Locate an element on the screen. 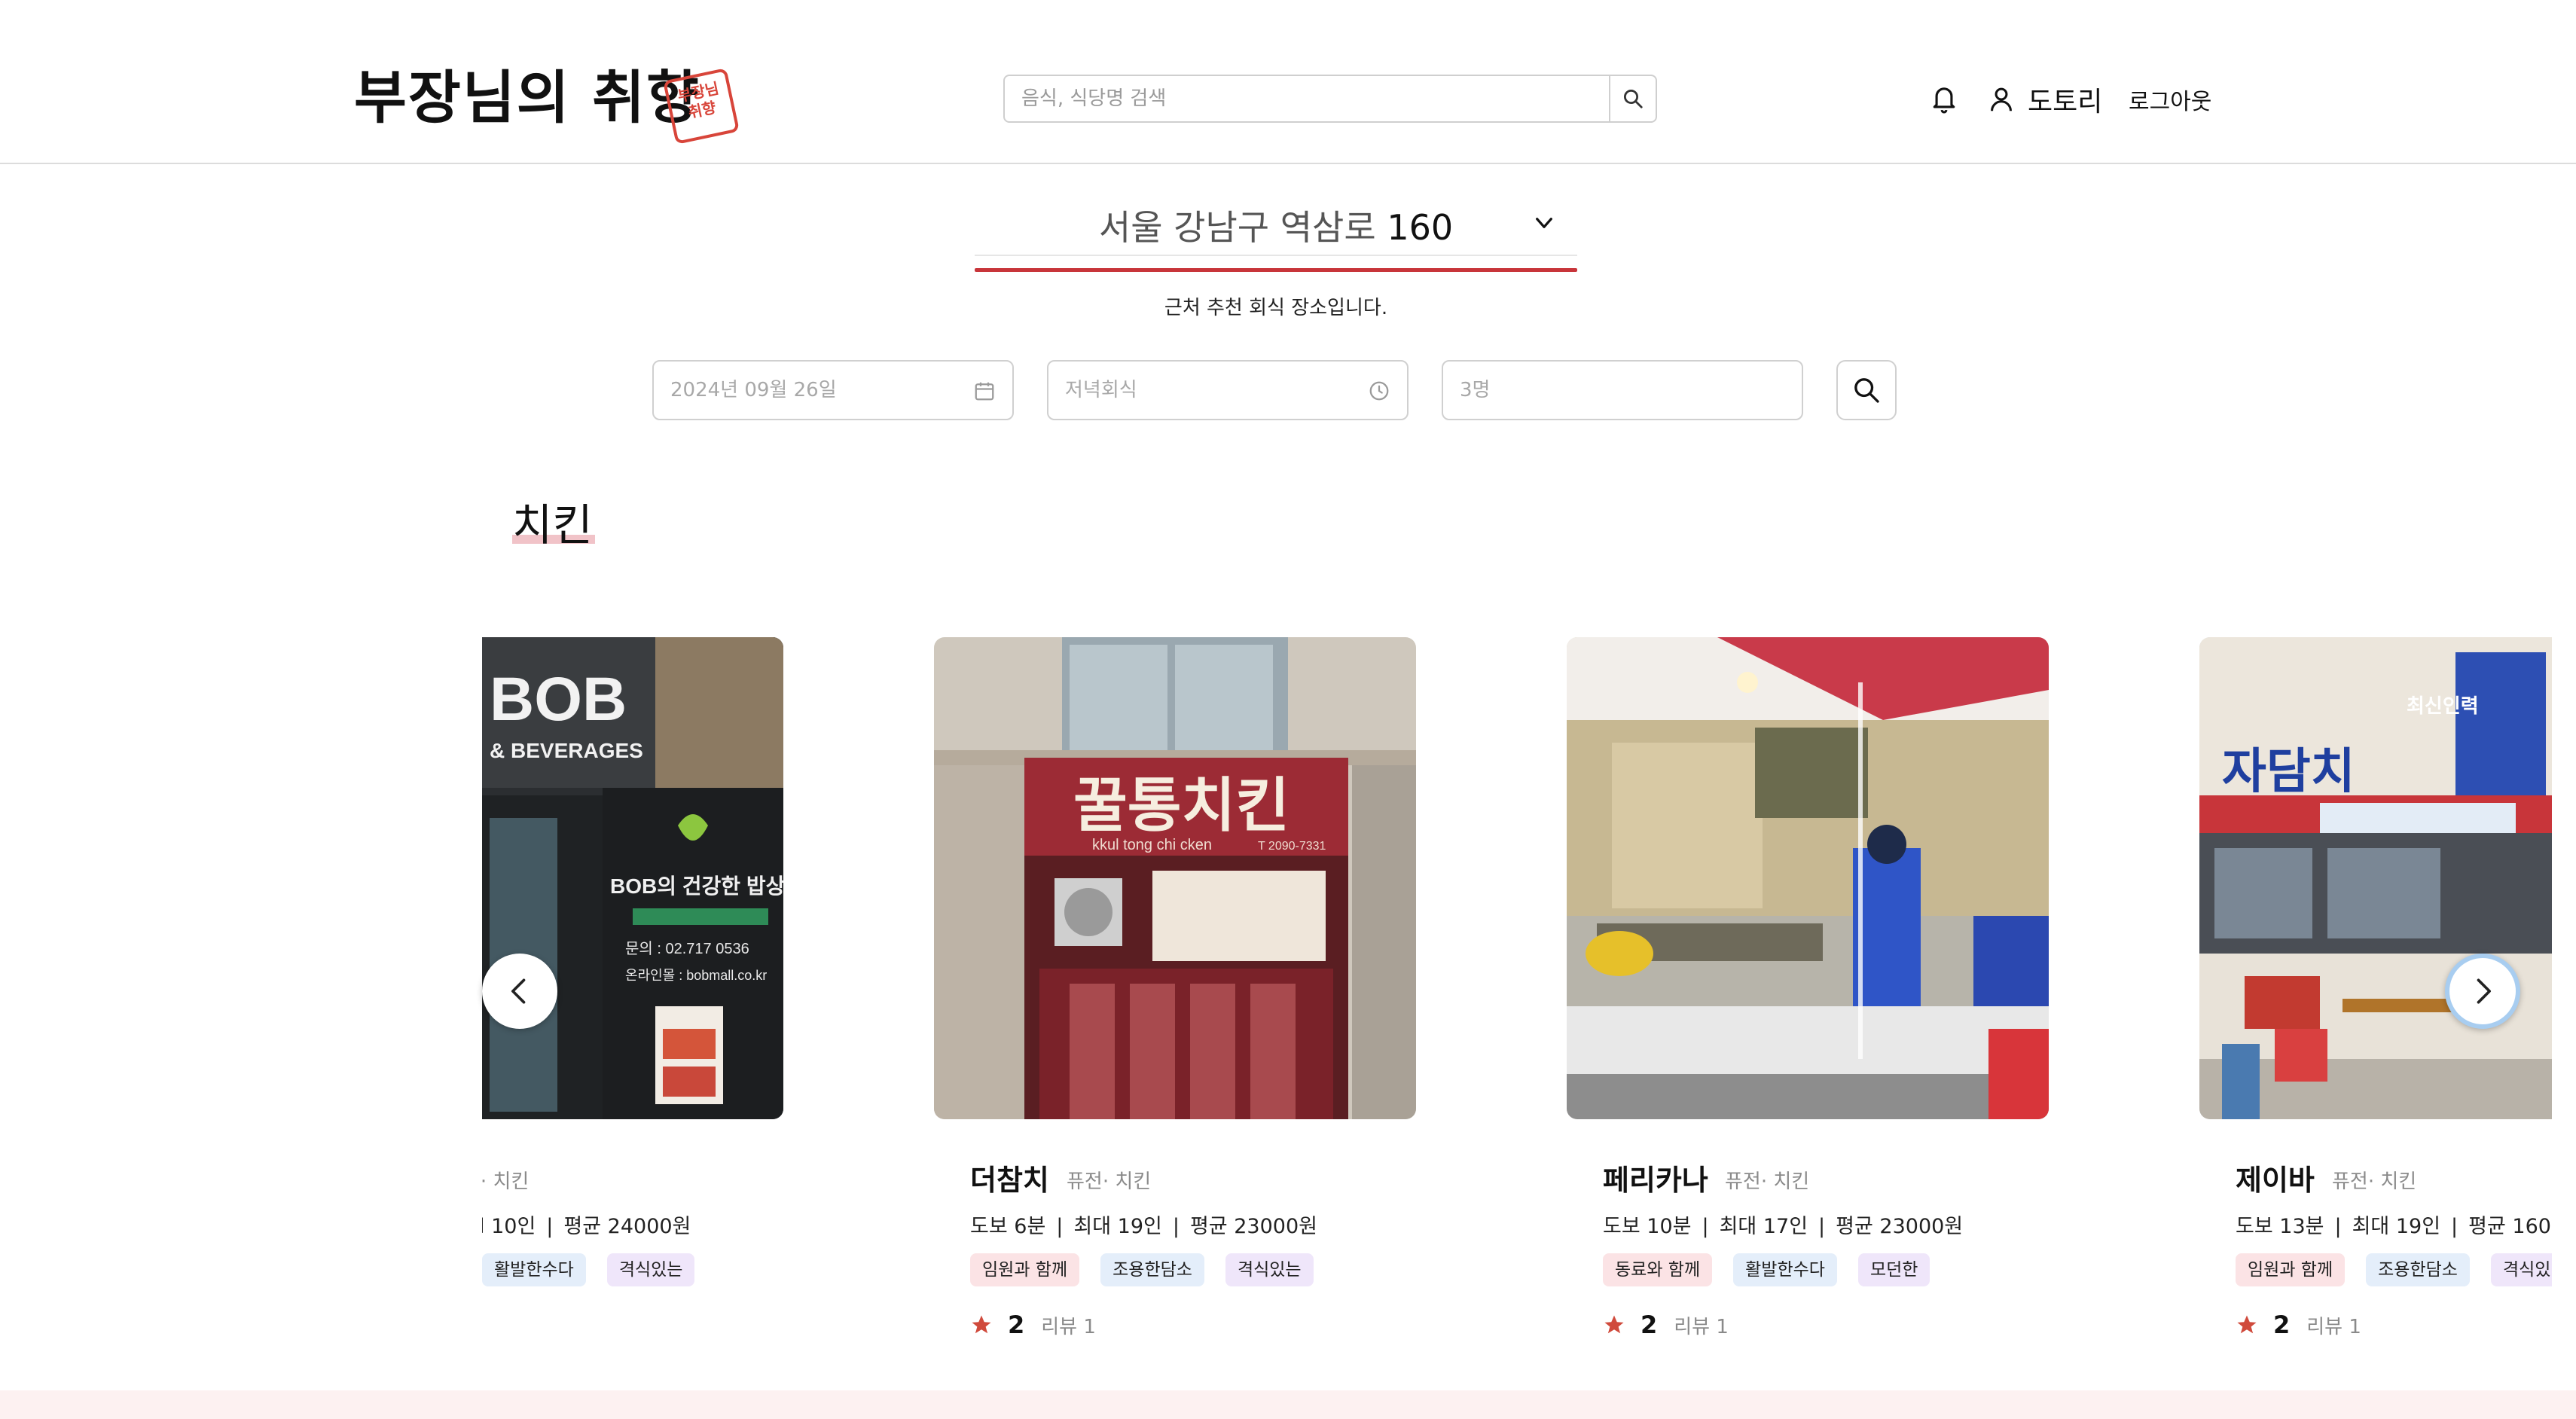 The height and width of the screenshot is (1419, 2576). category-title: 치킨 is located at coordinates (553, 525).